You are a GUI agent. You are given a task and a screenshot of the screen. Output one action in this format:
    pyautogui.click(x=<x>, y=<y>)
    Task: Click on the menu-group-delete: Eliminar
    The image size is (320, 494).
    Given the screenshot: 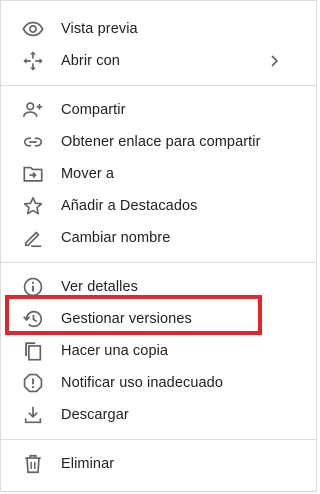 What is the action you would take?
    pyautogui.click(x=158, y=464)
    